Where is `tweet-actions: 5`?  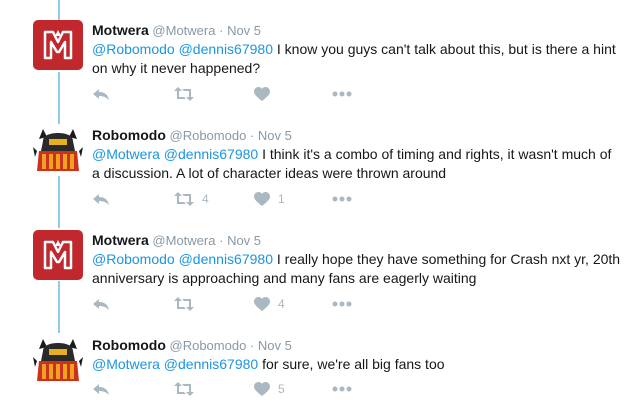 tweet-actions: 5 is located at coordinates (242, 390).